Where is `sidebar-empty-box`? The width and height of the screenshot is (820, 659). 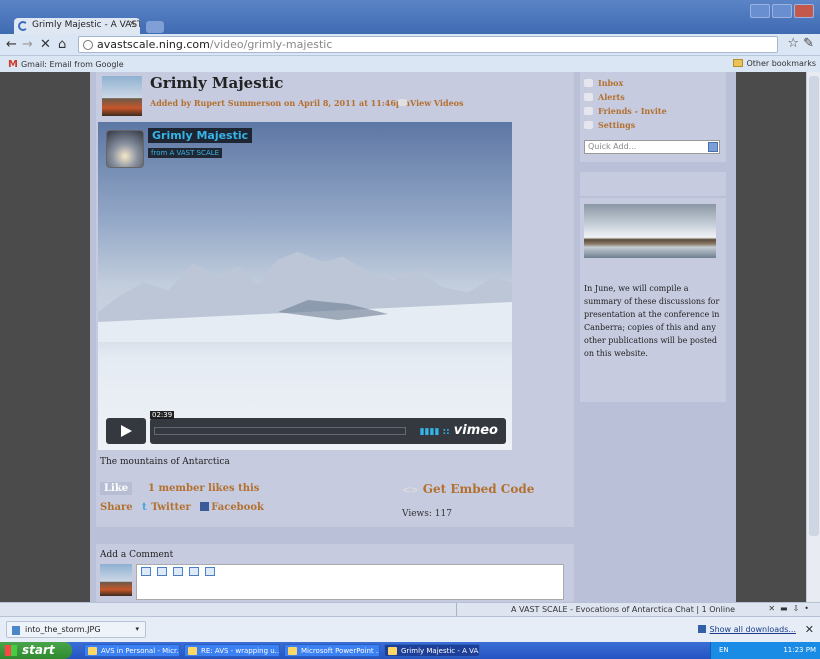
sidebar-empty-box is located at coordinates (653, 184).